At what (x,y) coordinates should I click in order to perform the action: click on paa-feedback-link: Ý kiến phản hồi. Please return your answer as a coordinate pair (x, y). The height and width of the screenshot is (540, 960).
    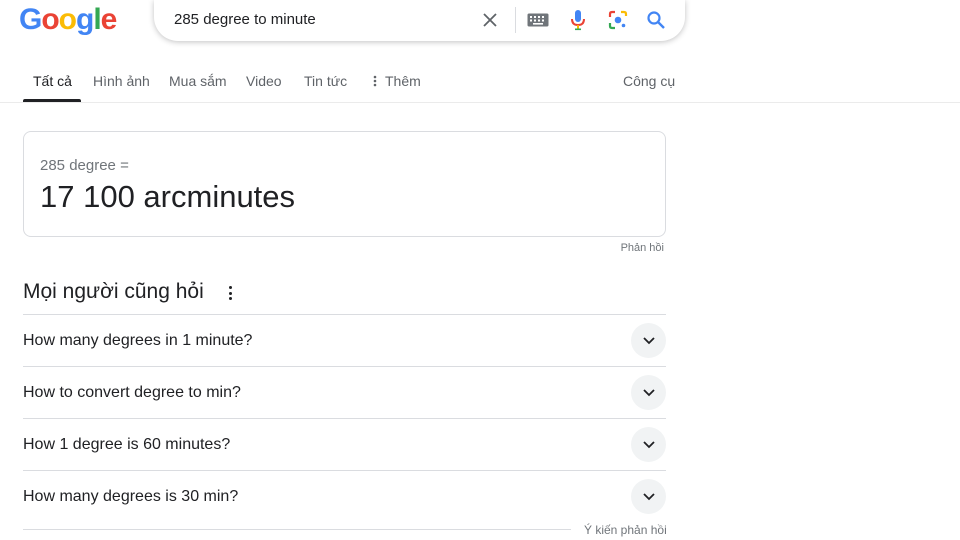
    Looking at the image, I should click on (625, 530).